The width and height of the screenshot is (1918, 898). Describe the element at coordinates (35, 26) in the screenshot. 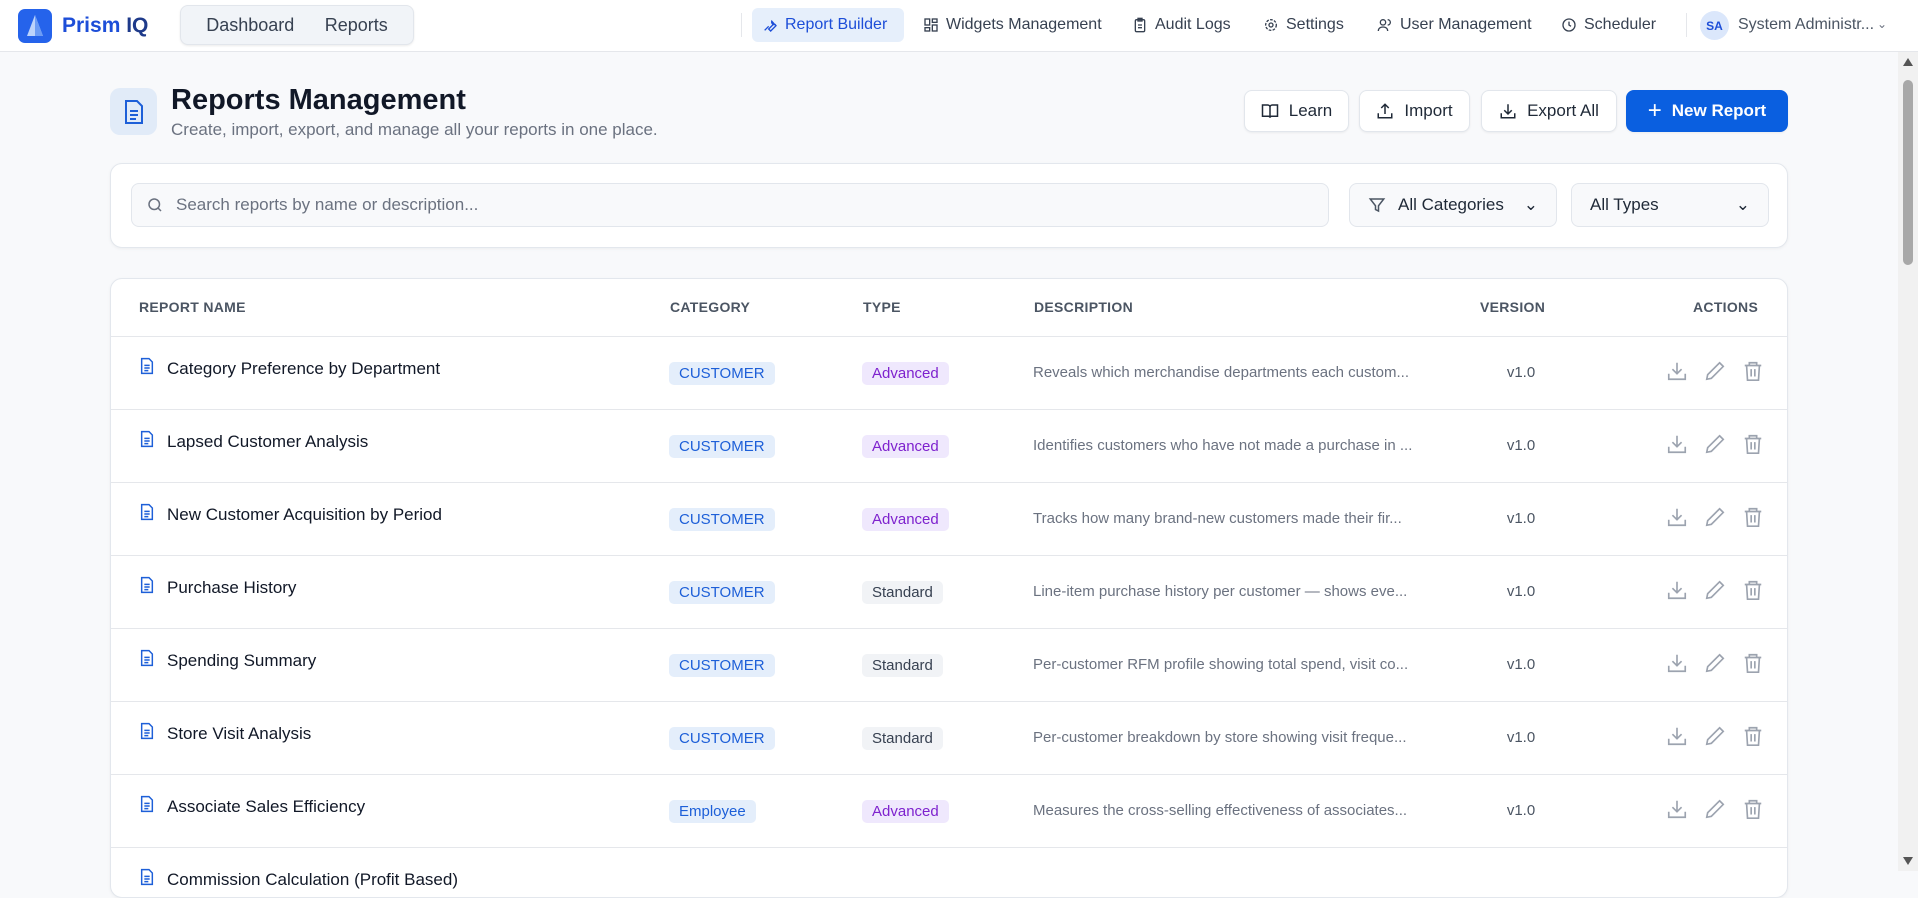

I see `logo-icon` at that location.